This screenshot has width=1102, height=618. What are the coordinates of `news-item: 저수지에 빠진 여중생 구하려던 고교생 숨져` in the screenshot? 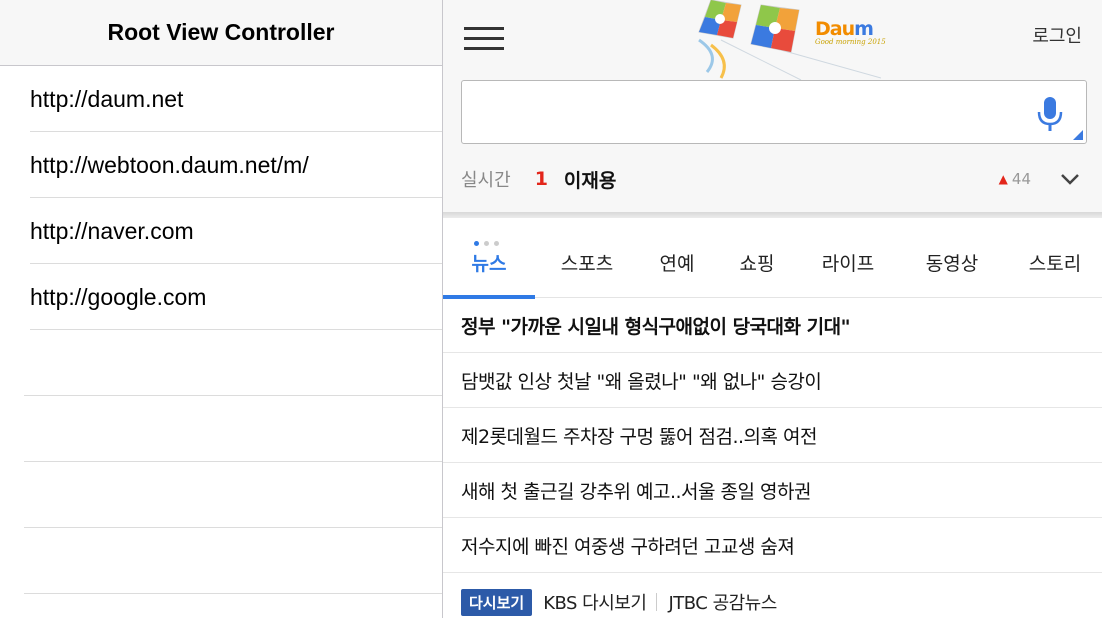 It's located at (772, 545).